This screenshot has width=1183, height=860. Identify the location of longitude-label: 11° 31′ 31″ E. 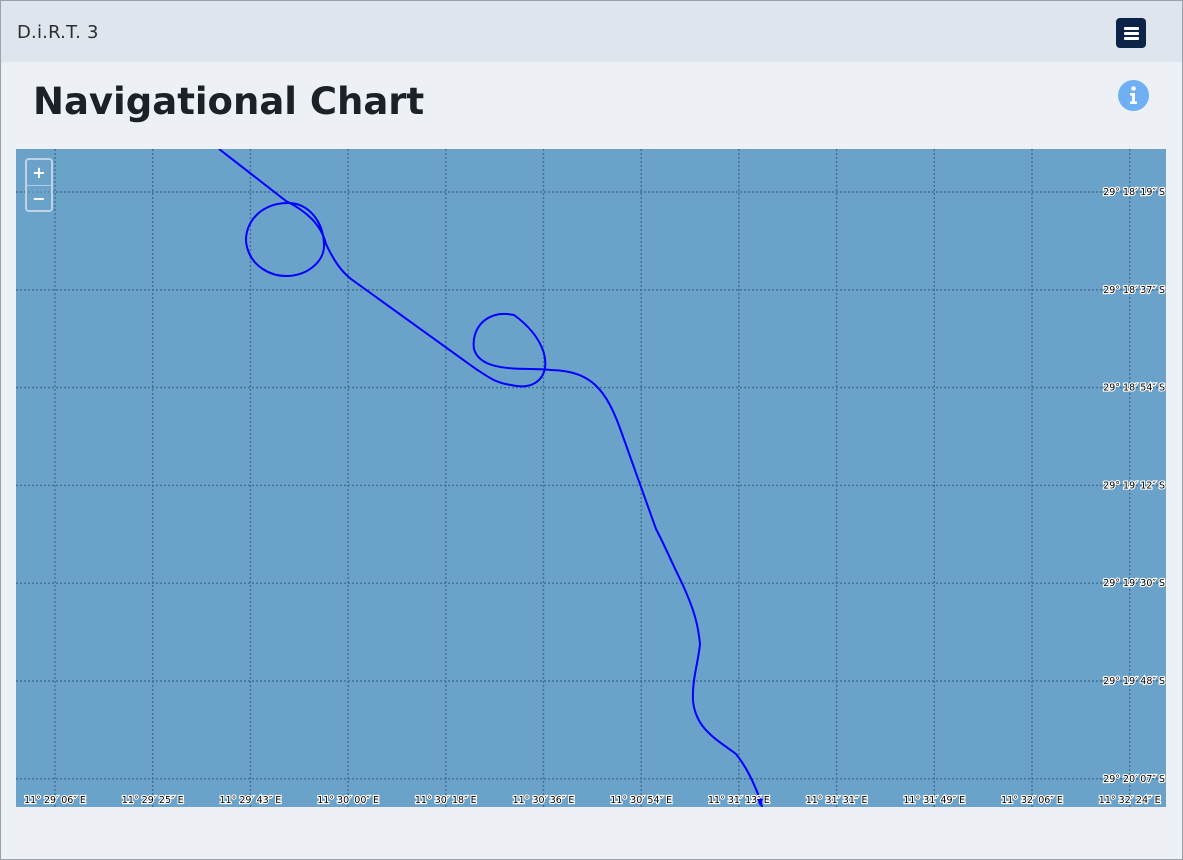
(837, 800).